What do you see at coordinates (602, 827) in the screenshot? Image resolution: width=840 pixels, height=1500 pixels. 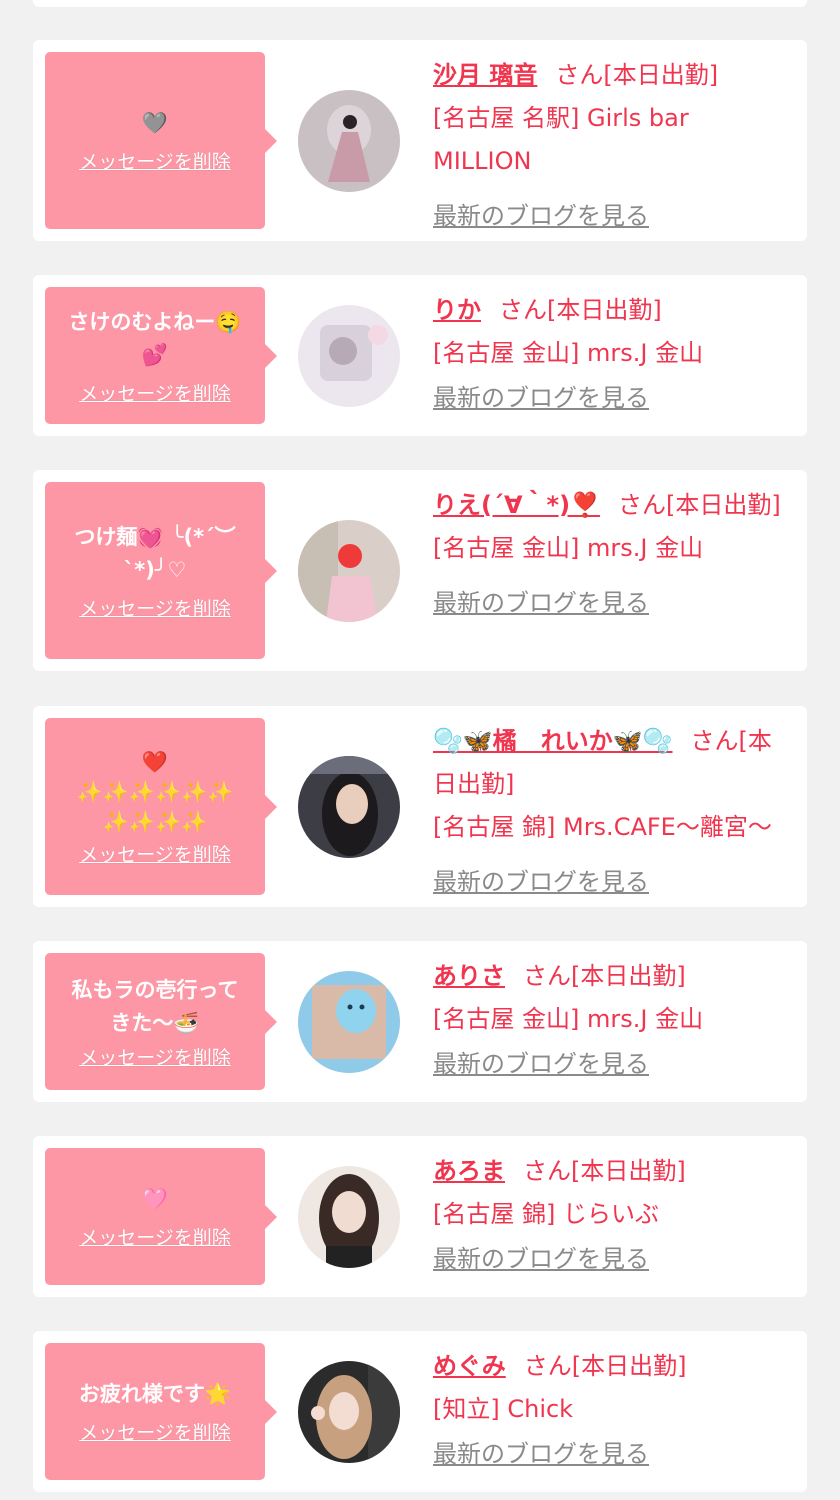 I see `shop-name: [名古屋 錦] Mrs.CAFE〜離宮〜` at bounding box center [602, 827].